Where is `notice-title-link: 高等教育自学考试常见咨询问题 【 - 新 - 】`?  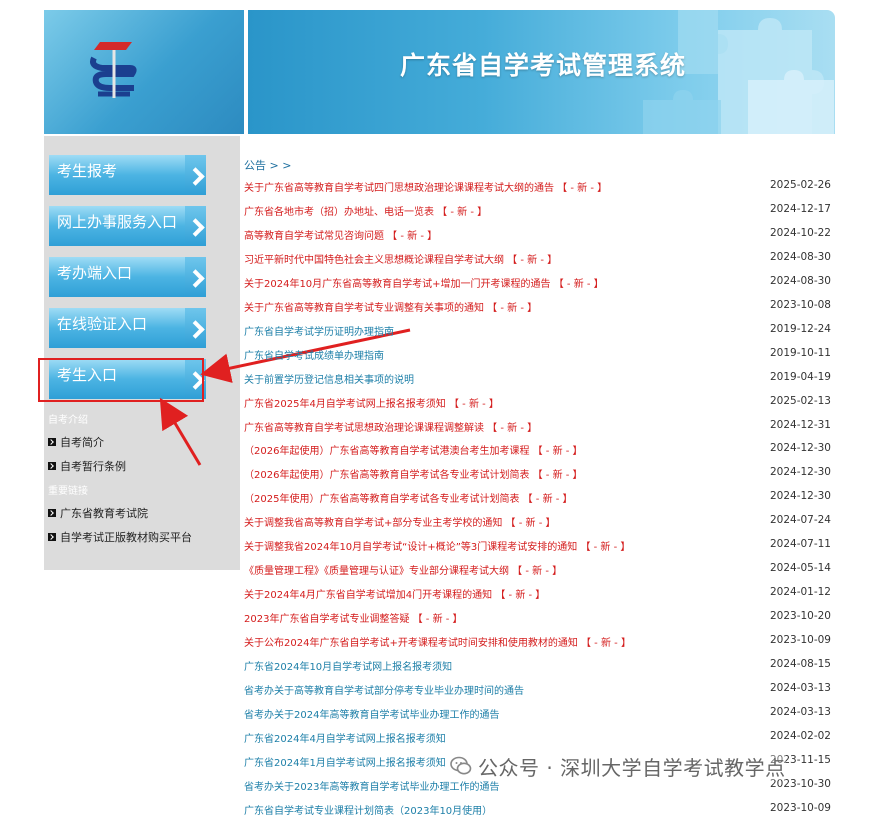
notice-title-link: 高等教育自学考试常见咨询问题 【 - 新 - 】 is located at coordinates (340, 234).